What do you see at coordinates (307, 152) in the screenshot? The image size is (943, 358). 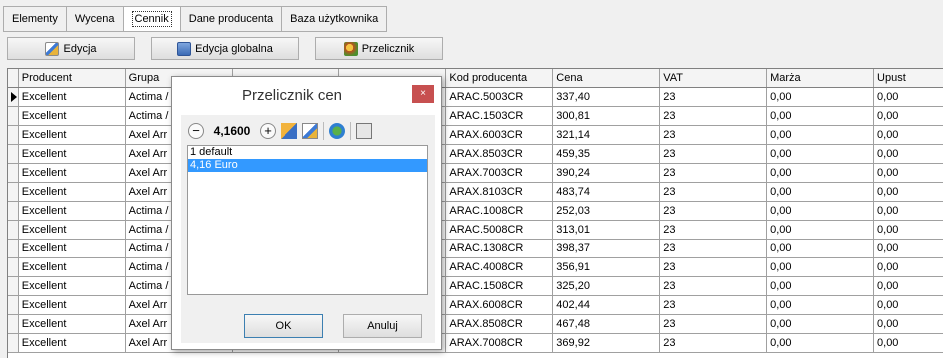 I see `rate-list-item: 1 default` at bounding box center [307, 152].